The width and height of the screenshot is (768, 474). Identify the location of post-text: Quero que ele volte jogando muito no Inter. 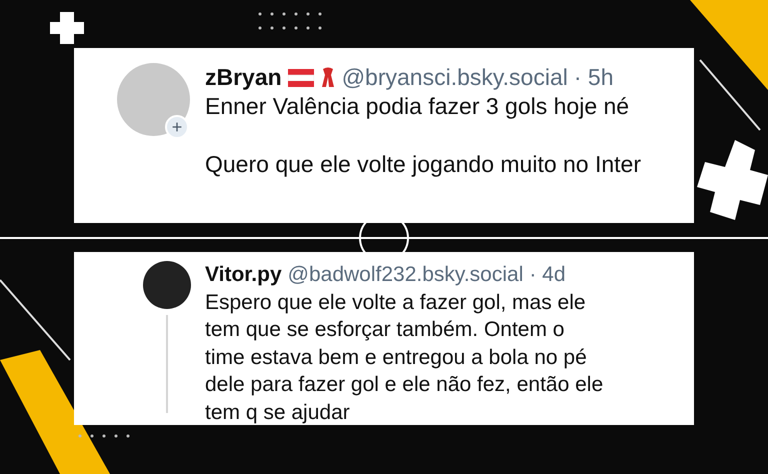
(423, 164).